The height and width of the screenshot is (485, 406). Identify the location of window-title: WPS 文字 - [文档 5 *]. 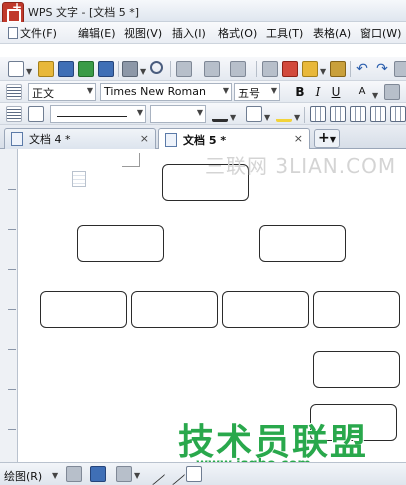
(84, 12).